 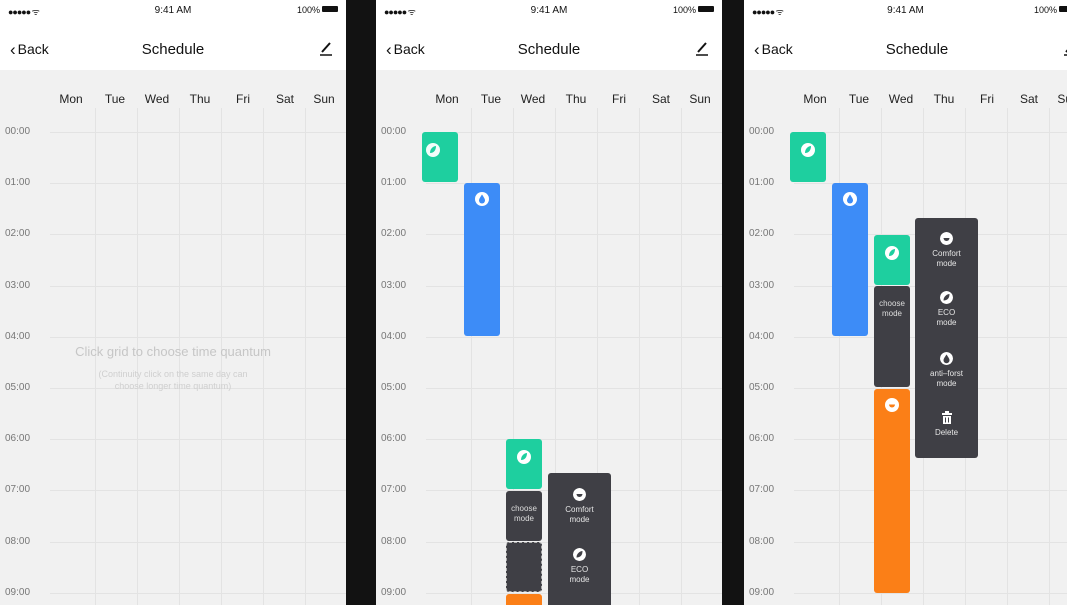 I want to click on weekday-mon: Mon, so click(x=447, y=99).